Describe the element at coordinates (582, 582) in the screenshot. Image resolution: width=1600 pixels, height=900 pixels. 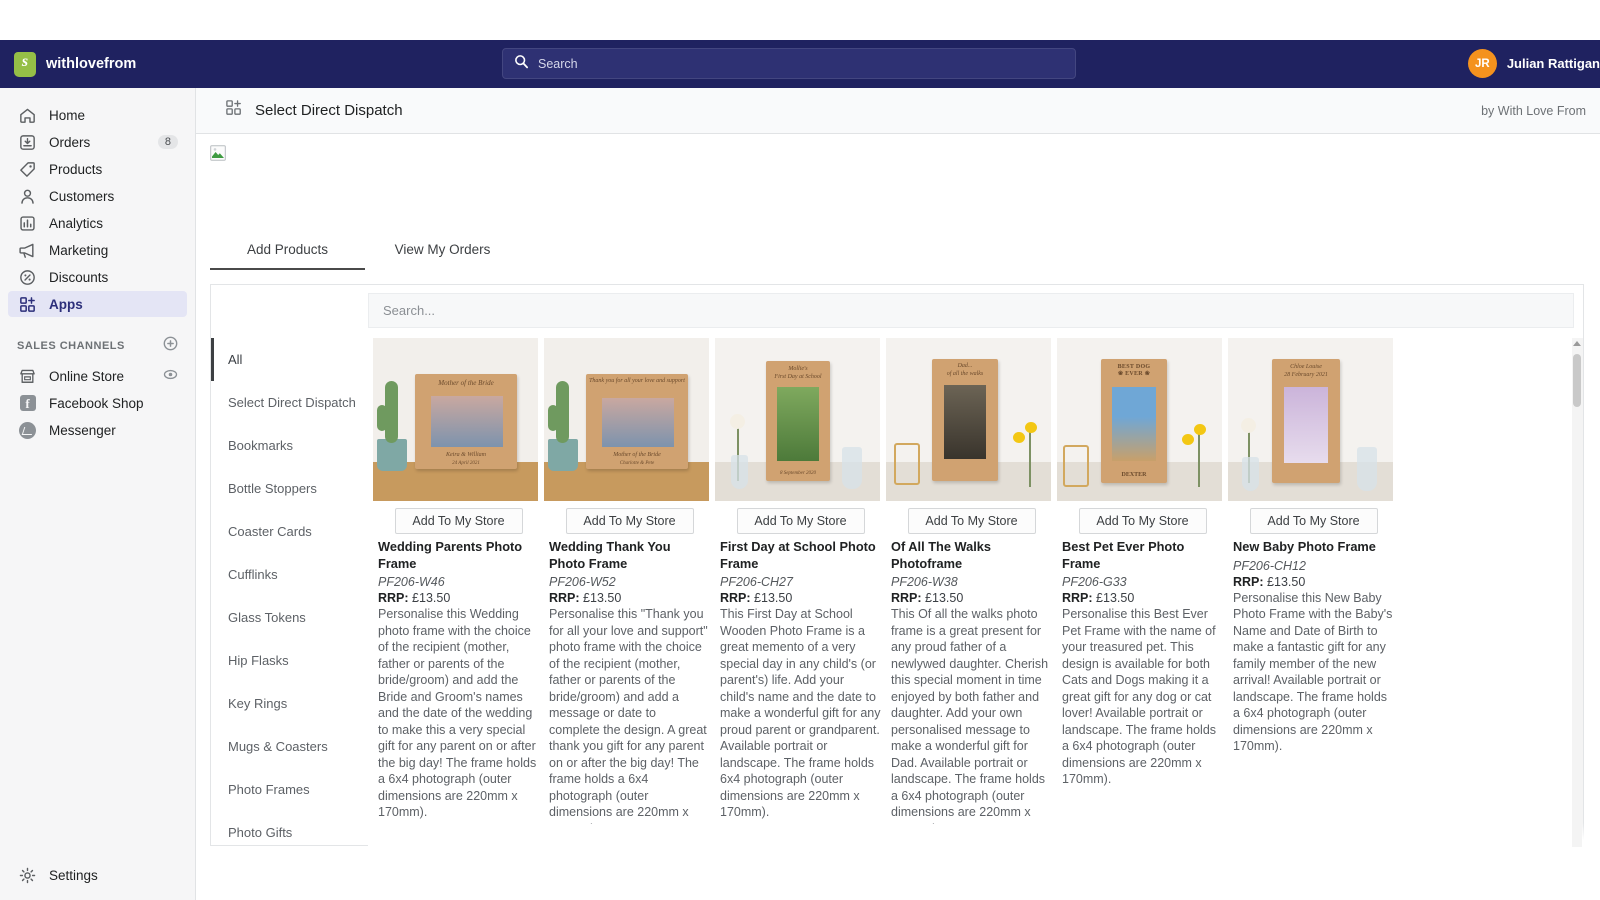
I see `product-sku: PF206-W52` at that location.